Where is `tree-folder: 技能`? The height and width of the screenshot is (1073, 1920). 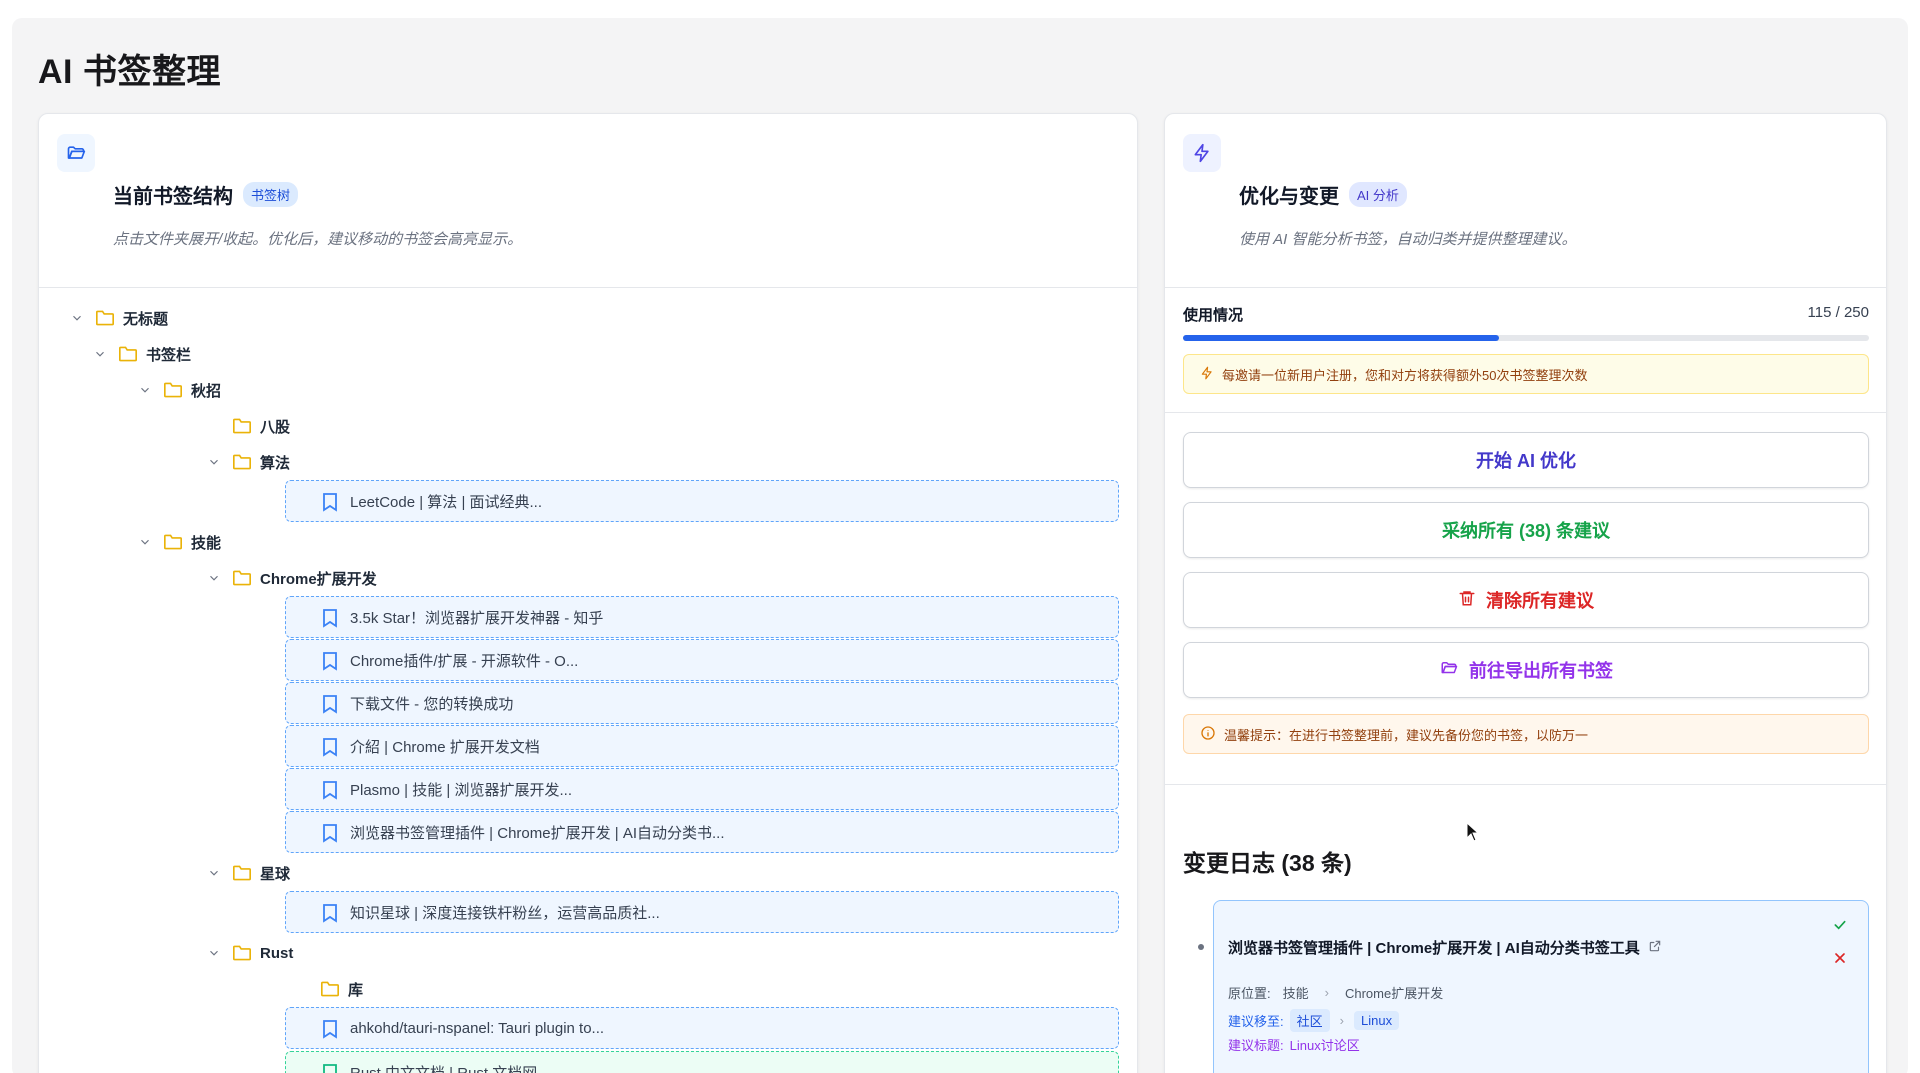 tree-folder: 技能 is located at coordinates (179, 542).